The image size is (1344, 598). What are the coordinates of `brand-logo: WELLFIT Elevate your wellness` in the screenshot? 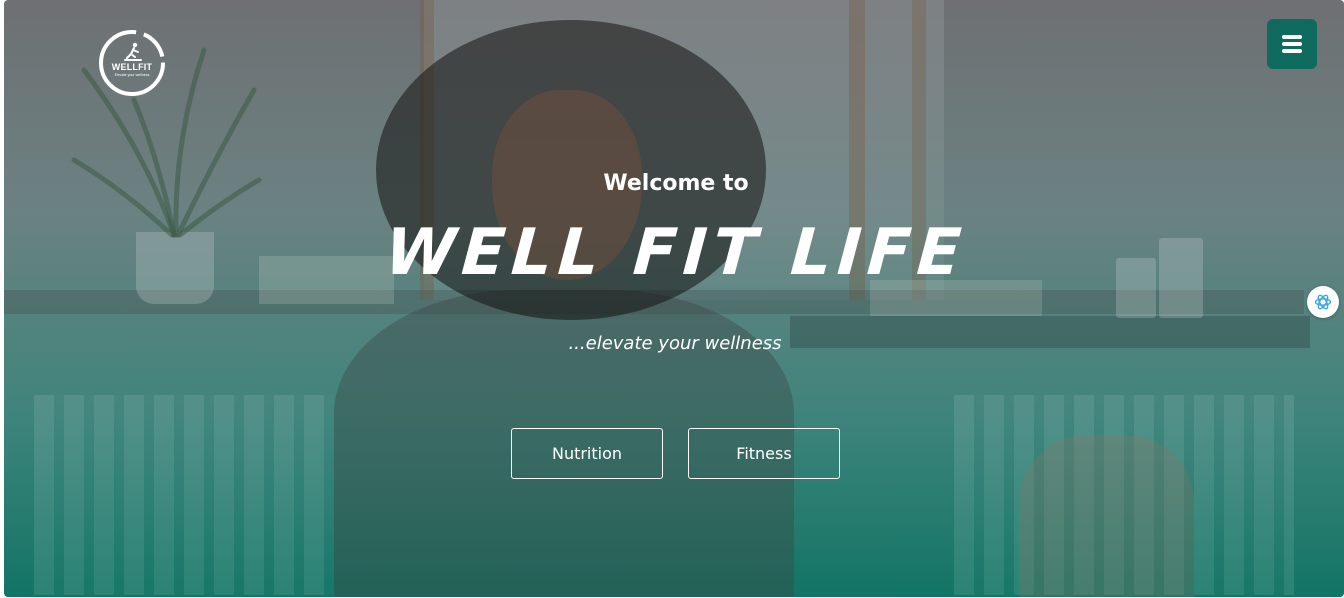 It's located at (132, 63).